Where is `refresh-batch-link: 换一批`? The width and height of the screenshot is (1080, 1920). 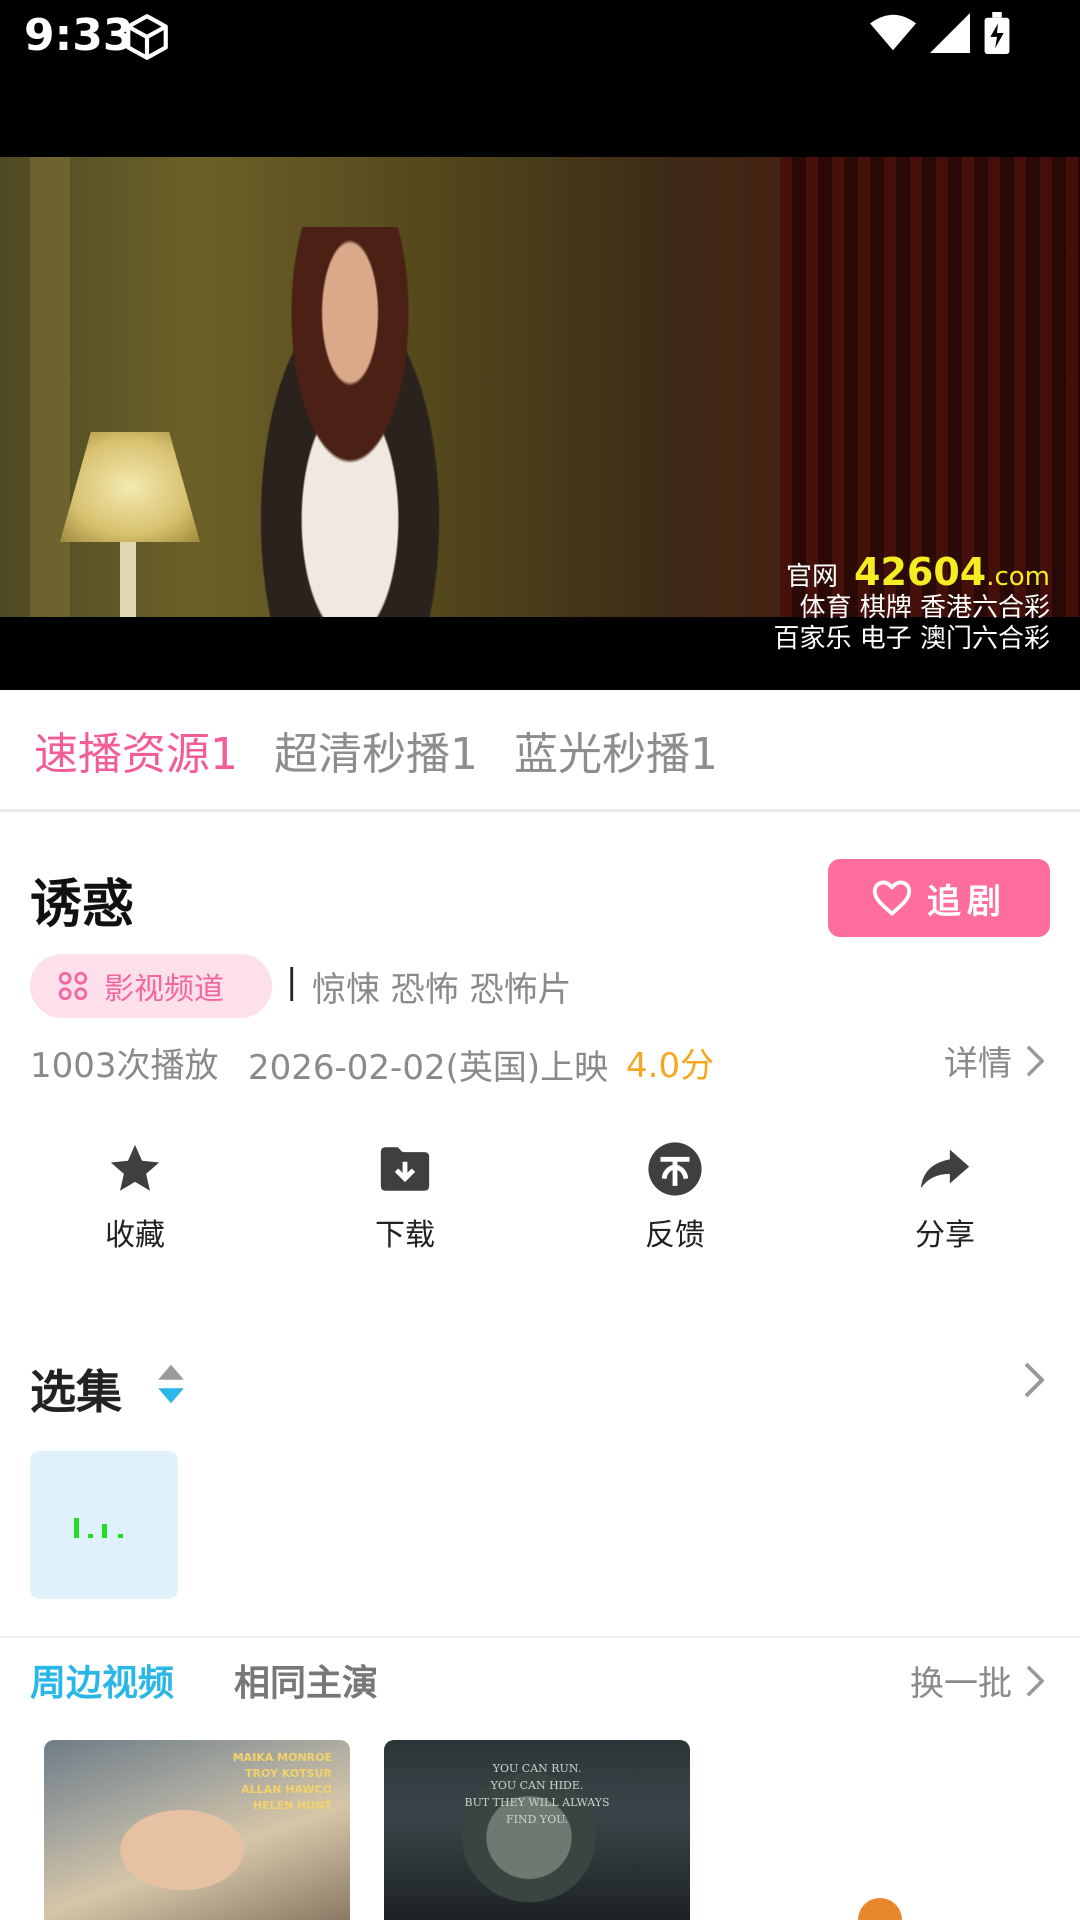
refresh-batch-link: 换一批 is located at coordinates (977, 1680).